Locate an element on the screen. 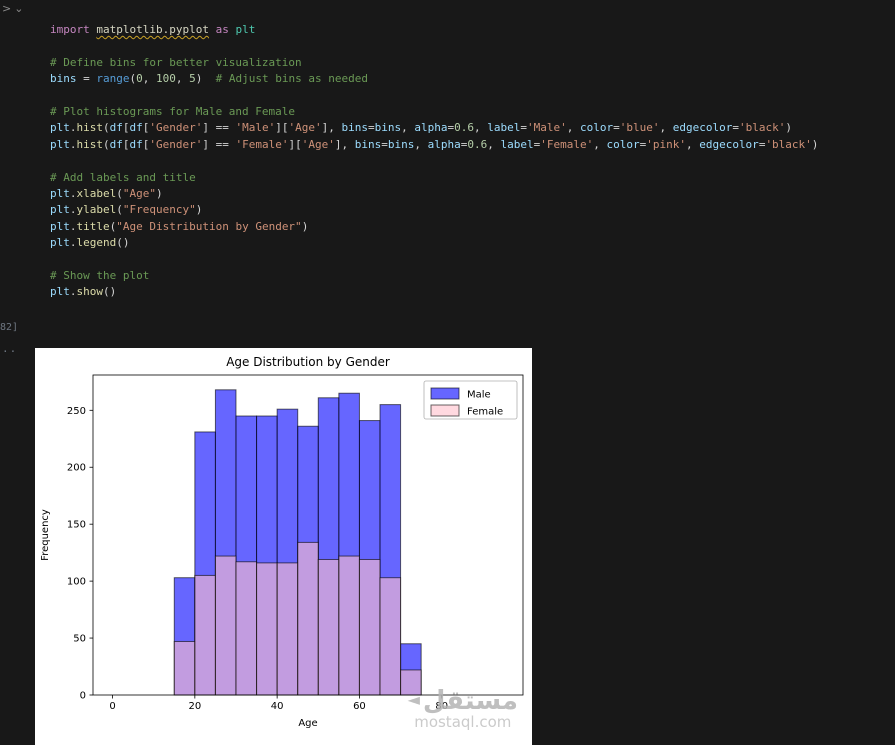 The image size is (895, 745). code-token: # Add labels and title is located at coordinates (123, 177).